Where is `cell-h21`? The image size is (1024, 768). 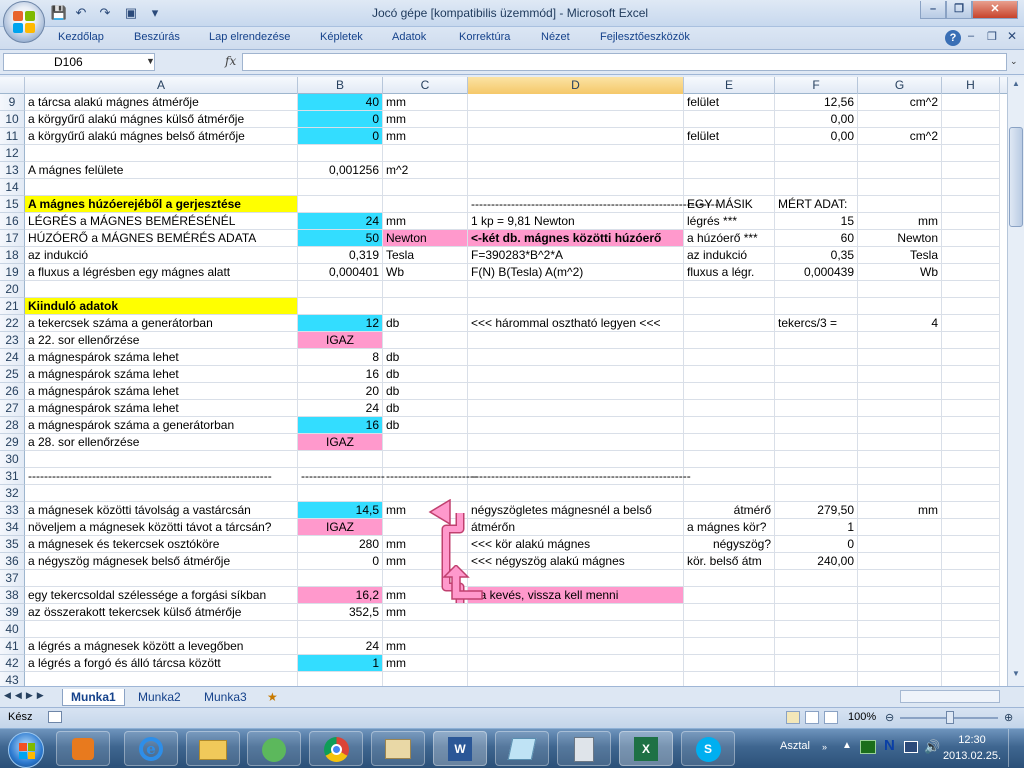 cell-h21 is located at coordinates (971, 306).